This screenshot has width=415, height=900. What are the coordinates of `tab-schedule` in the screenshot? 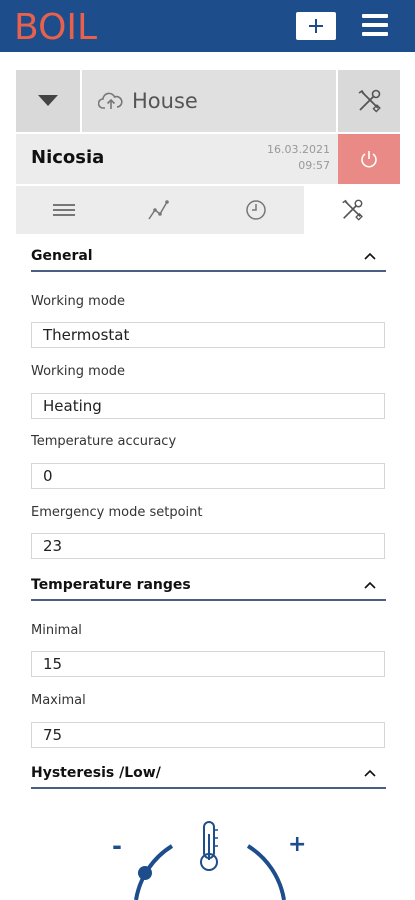 It's located at (256, 210).